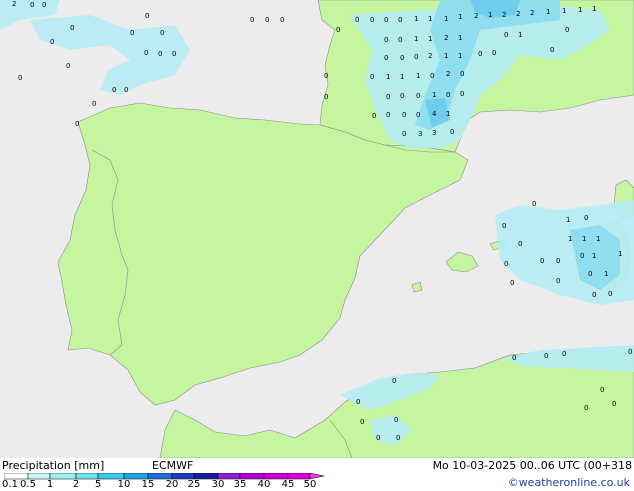  I want to click on color-scale-tick-label: 15, so click(148, 484).